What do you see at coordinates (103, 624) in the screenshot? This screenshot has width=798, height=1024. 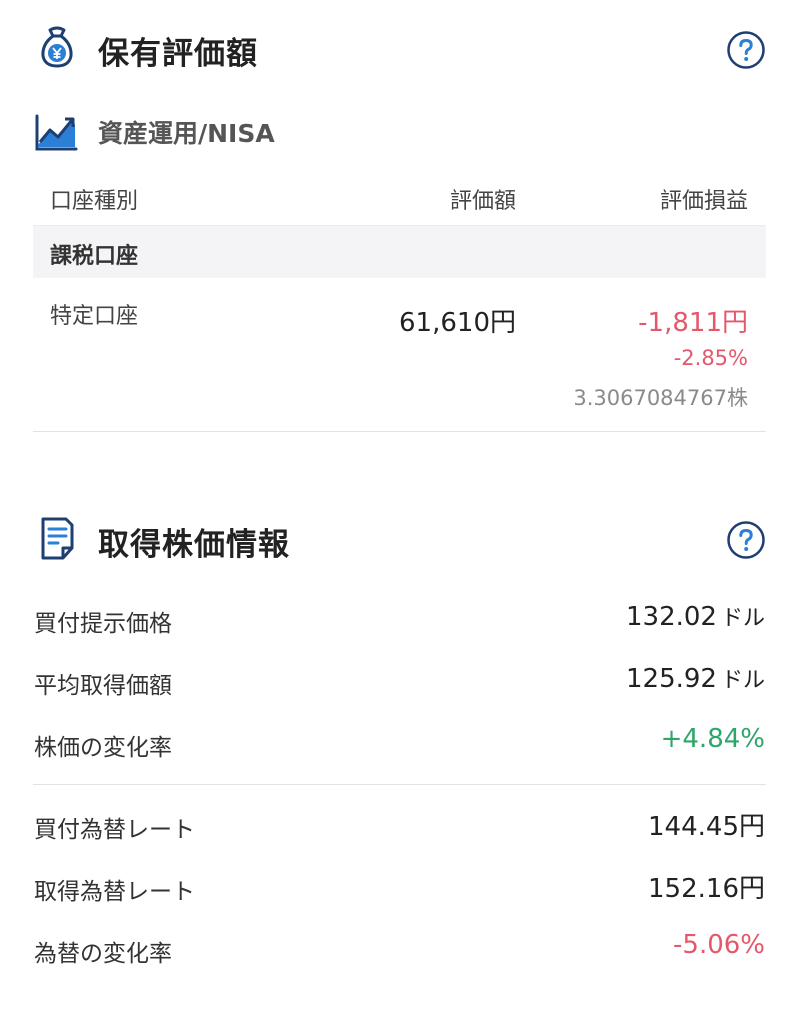 I see `info-row-label: 買付提示価格` at bounding box center [103, 624].